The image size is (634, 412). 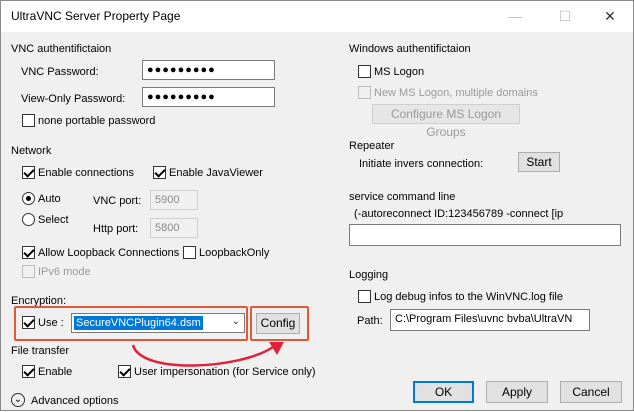 I want to click on expand-chevron-icon: ⌄, so click(x=18, y=400).